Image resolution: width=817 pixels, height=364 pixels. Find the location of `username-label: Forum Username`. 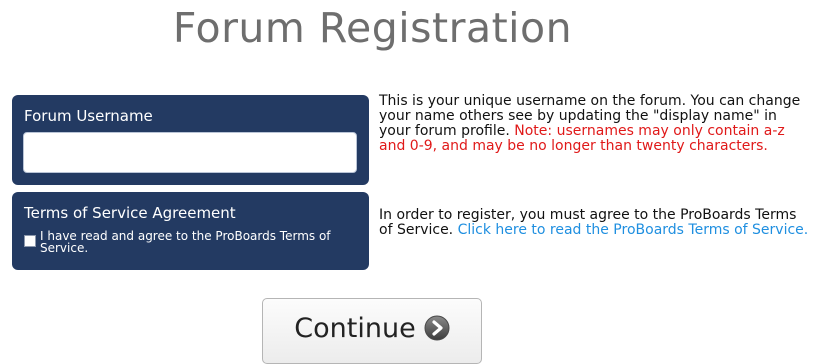

username-label: Forum Username is located at coordinates (88, 116).